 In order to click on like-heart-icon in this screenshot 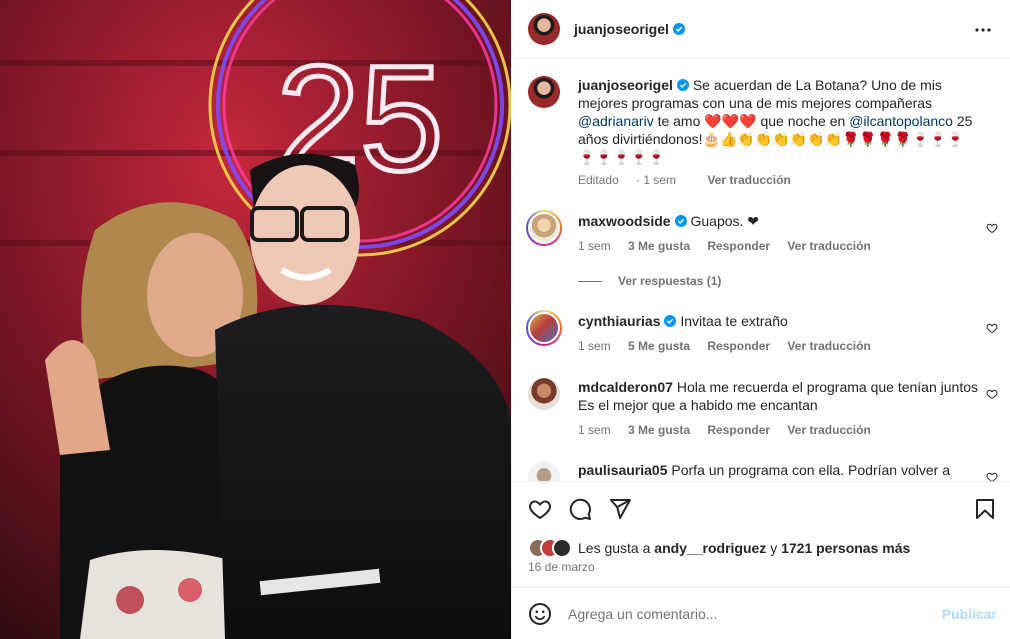, I will do `click(540, 509)`.